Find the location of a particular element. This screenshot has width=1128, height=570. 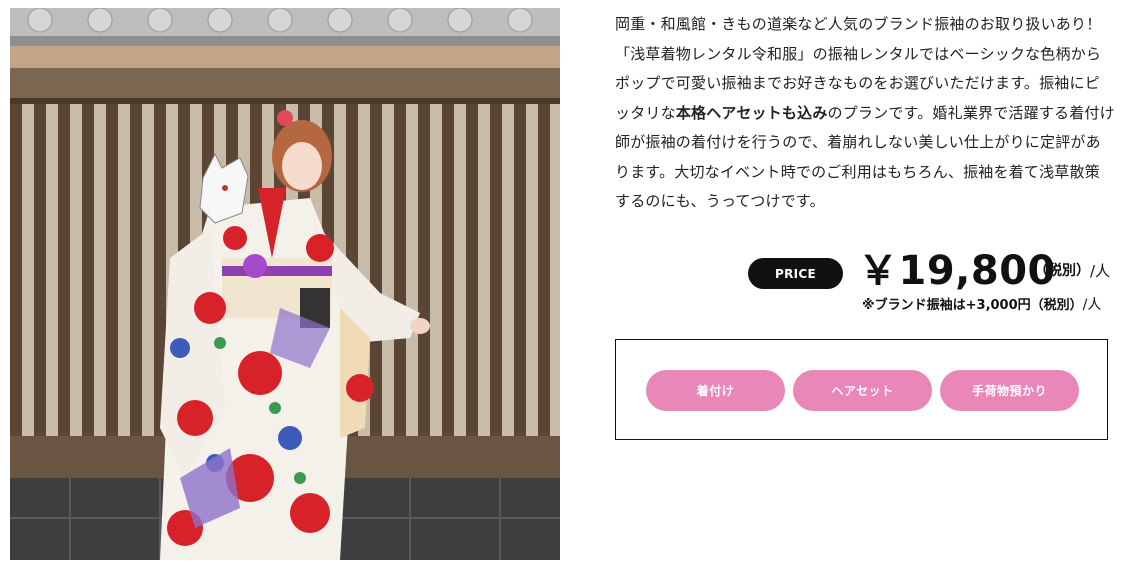

price-unit: /人 is located at coordinates (1100, 271).